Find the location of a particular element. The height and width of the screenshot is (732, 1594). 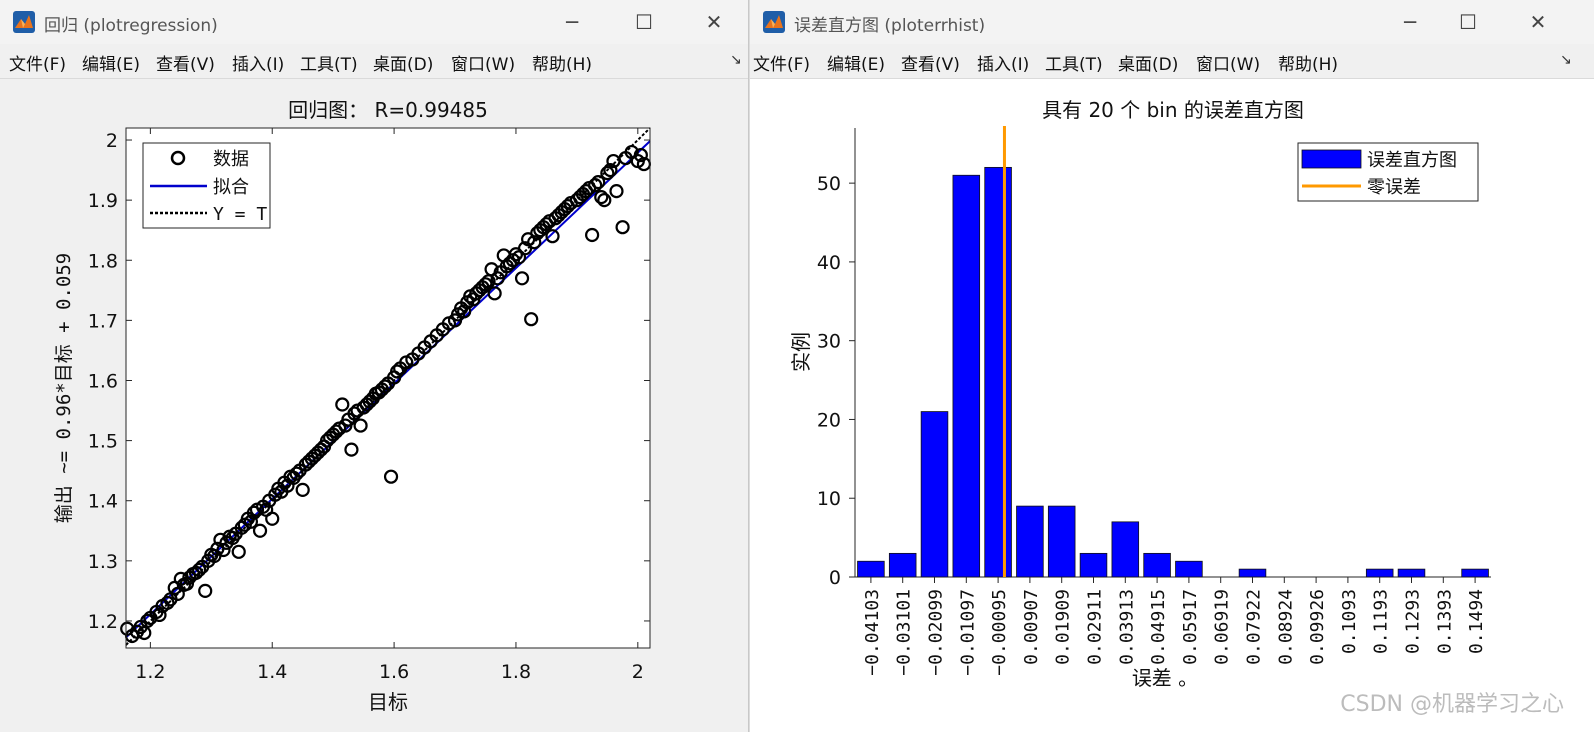

legend: 误差直方图 零误差 is located at coordinates (1388, 172).